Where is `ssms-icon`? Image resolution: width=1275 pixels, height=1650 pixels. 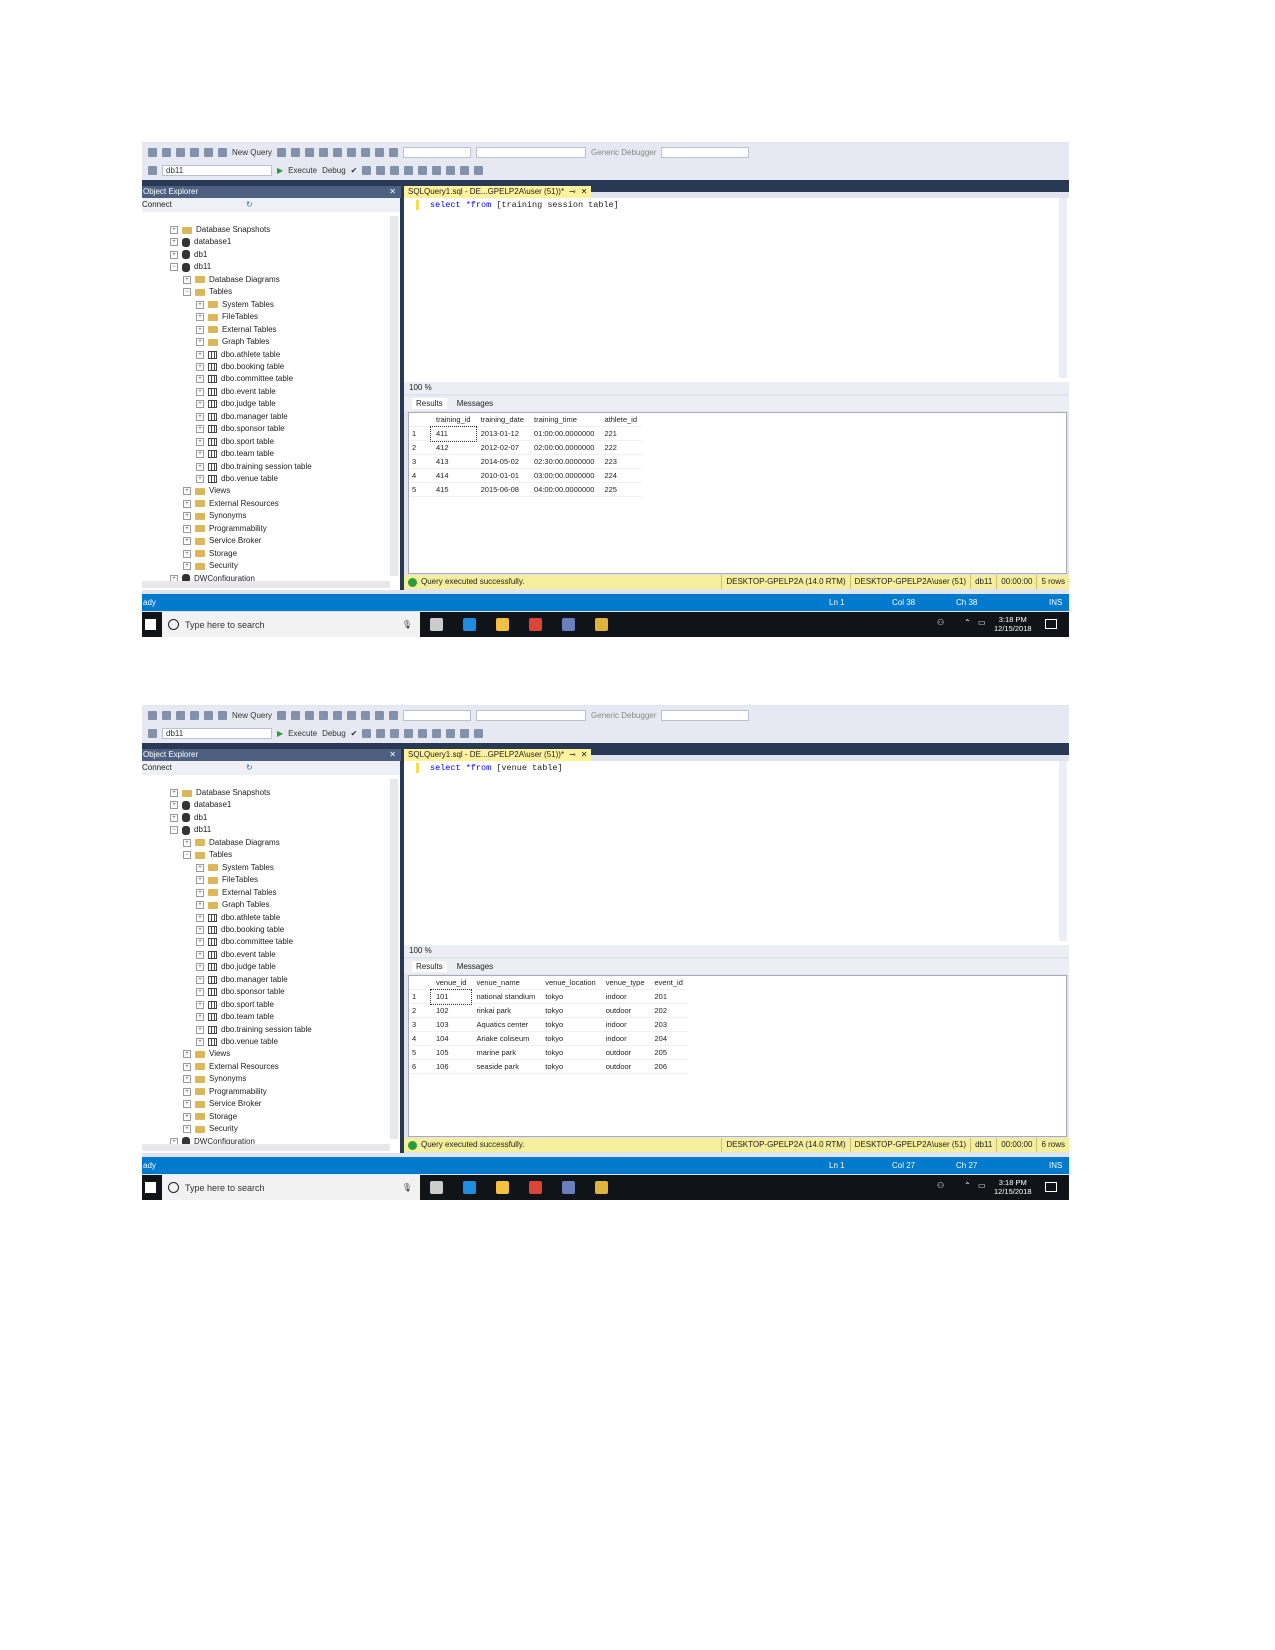
ssms-icon is located at coordinates (568, 624).